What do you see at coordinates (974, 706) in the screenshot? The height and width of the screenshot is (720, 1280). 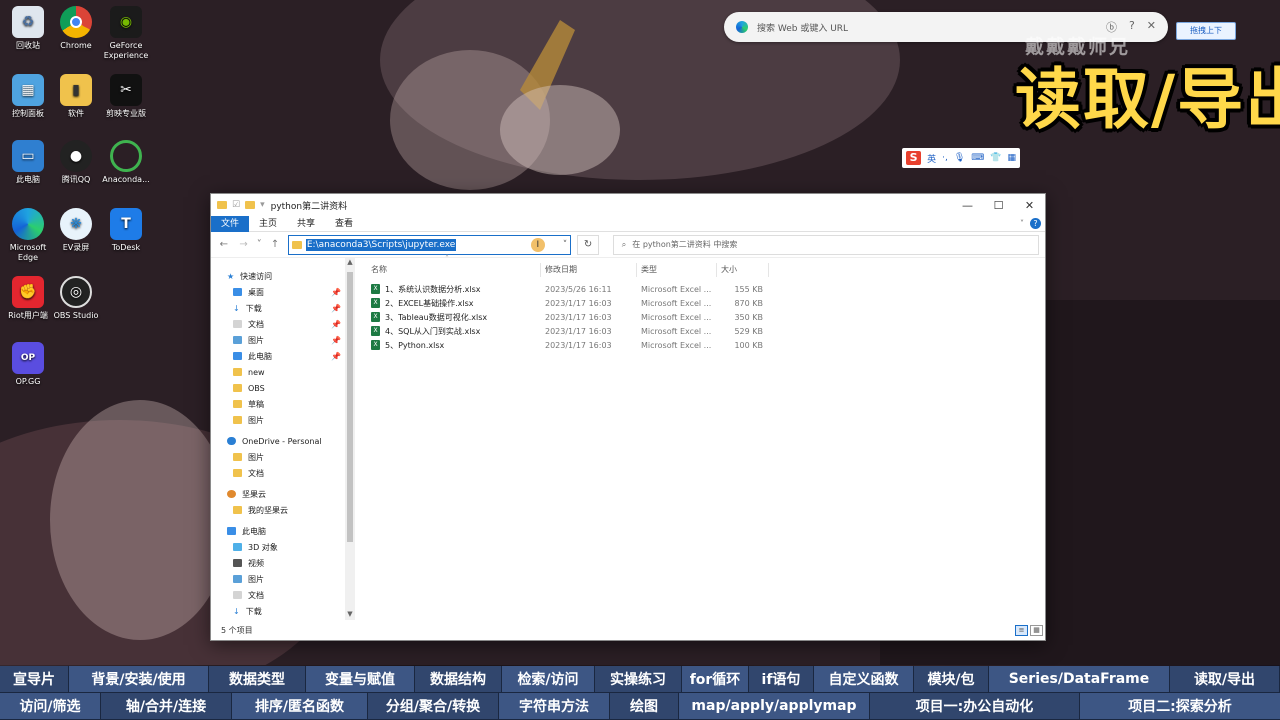 I see `topic-item: 项目一:办公自动化` at bounding box center [974, 706].